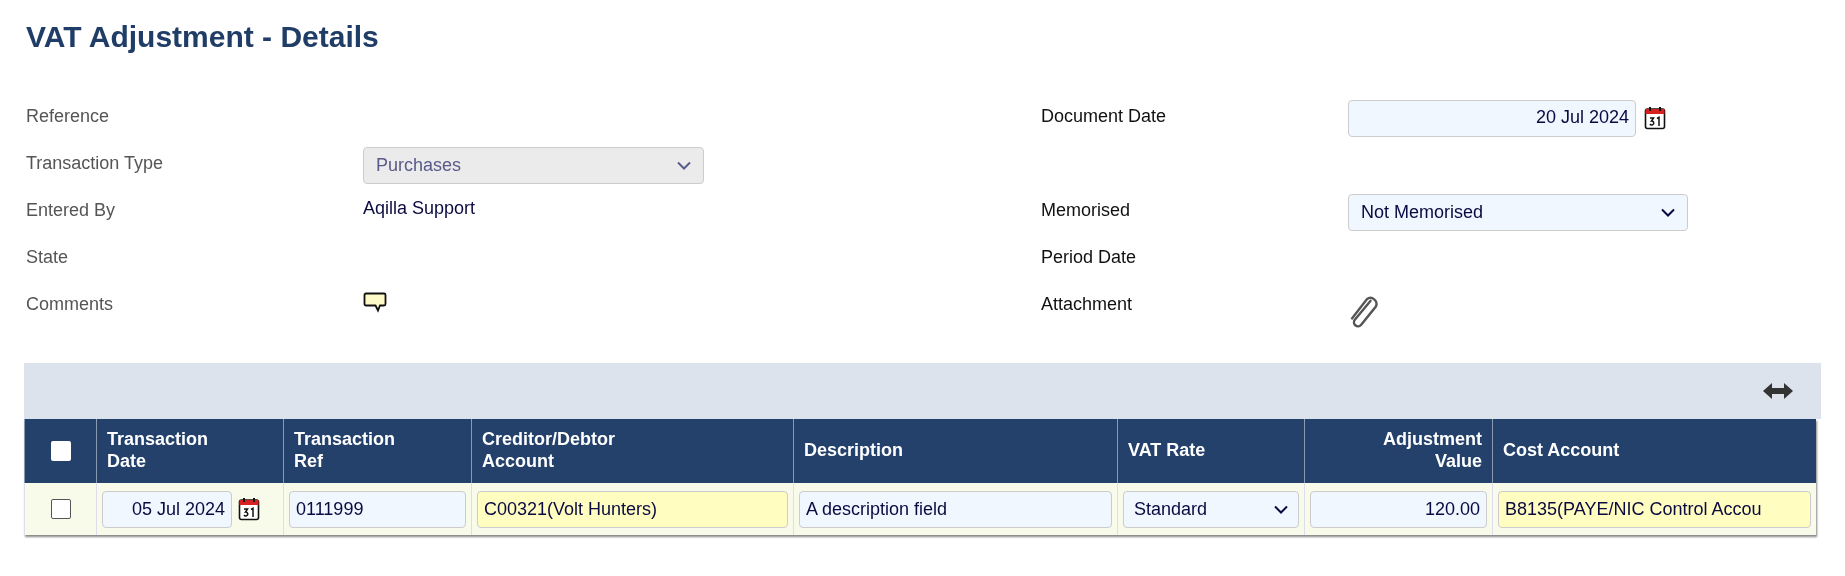 The height and width of the screenshot is (576, 1845). Describe the element at coordinates (1778, 391) in the screenshot. I see `resize-arrows-icon` at that location.